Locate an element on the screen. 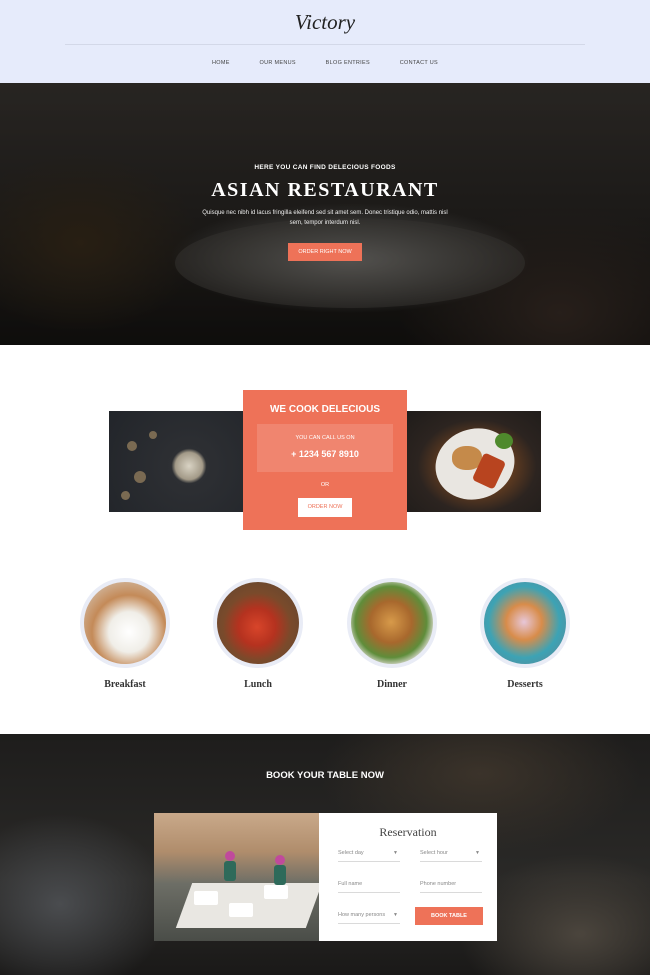  book-table-button: BOOK TABLE is located at coordinates (449, 916).